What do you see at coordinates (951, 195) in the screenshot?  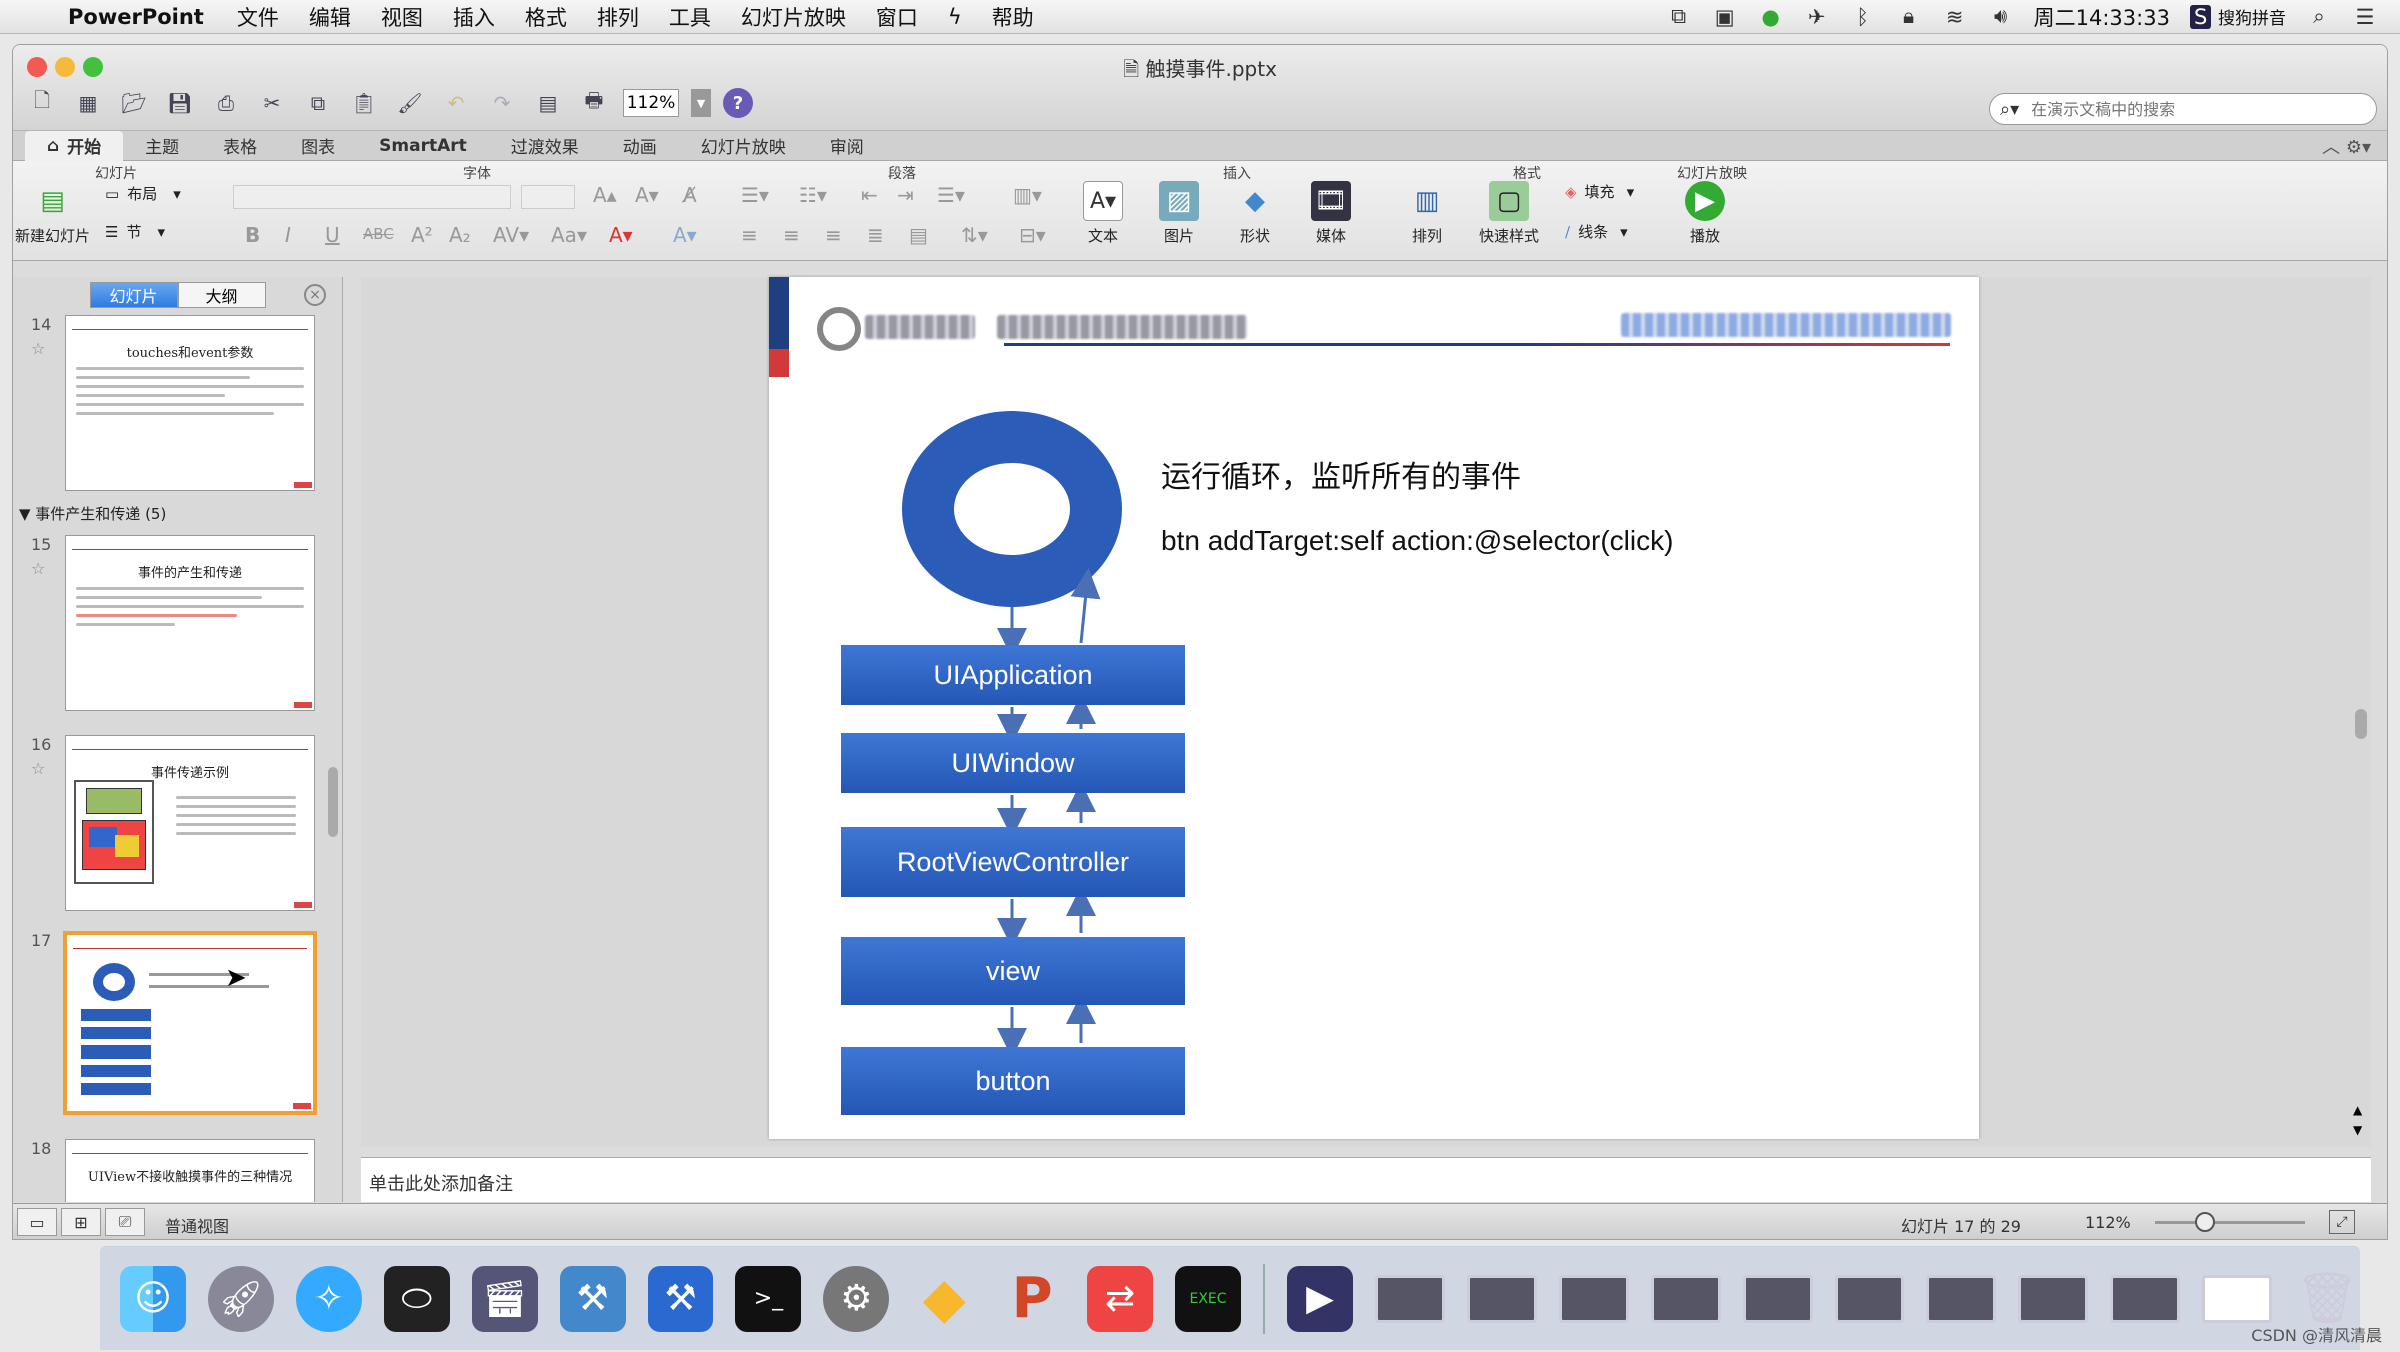 I see `line-spacing-icon: ☰▾` at bounding box center [951, 195].